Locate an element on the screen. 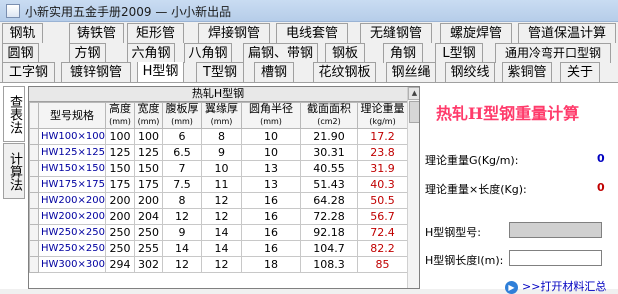 The image size is (618, 294). cell-model: HW250×250a is located at coordinates (72, 232).